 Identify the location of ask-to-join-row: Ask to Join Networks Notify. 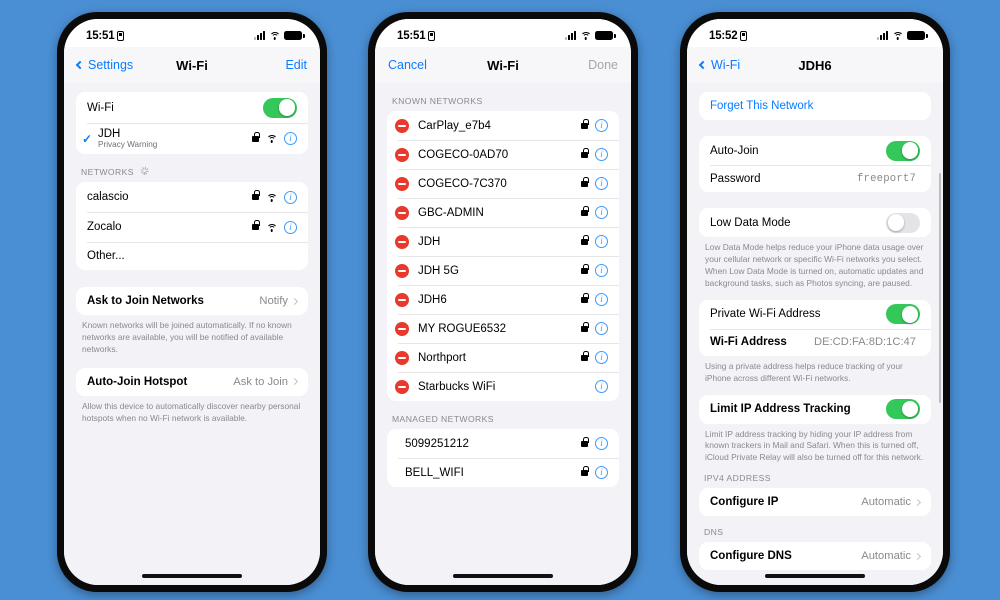
(192, 301).